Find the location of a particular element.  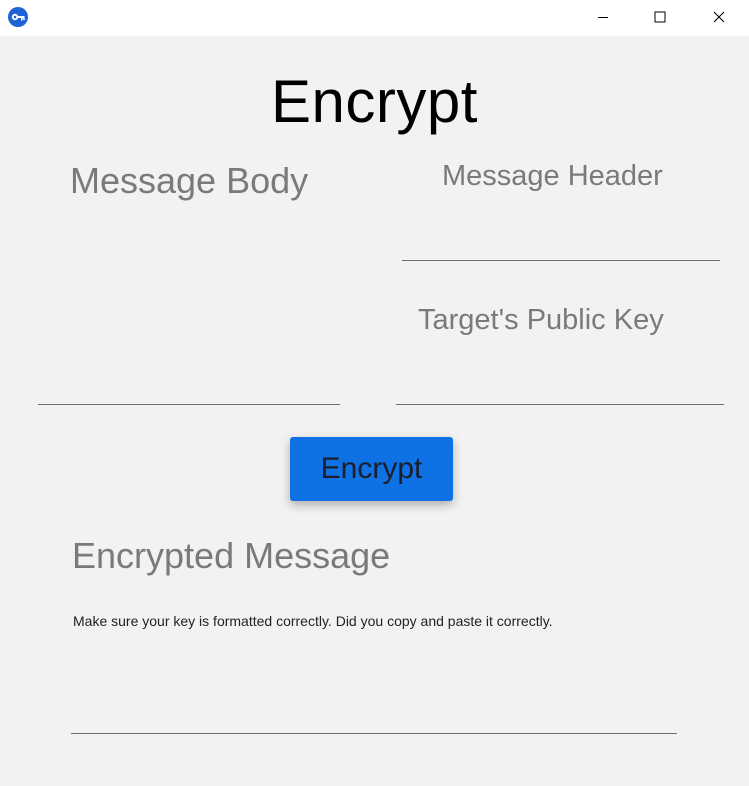

maximize-icon is located at coordinates (660, 17).